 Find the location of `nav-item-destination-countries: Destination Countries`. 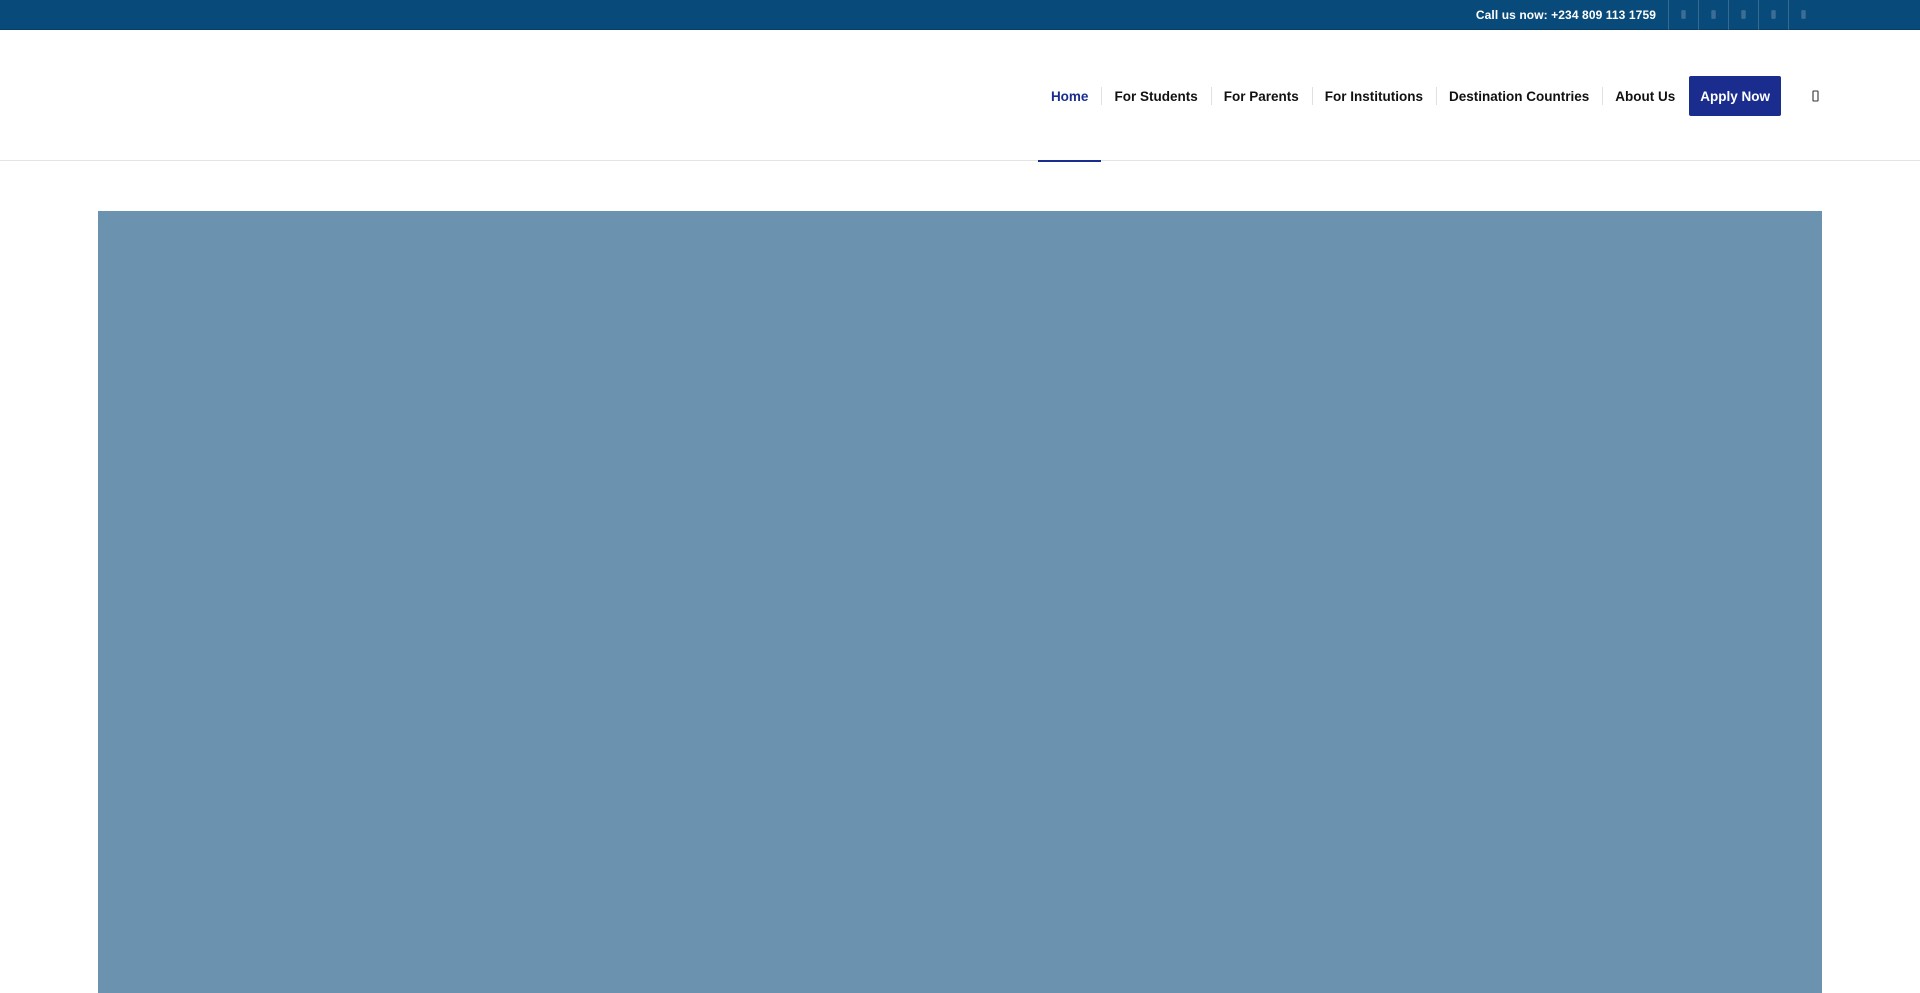

nav-item-destination-countries: Destination Countries is located at coordinates (1518, 96).